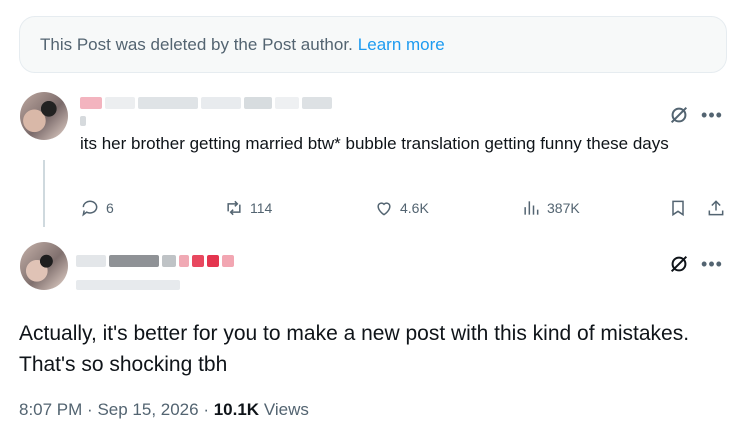 This screenshot has height=422, width=735. What do you see at coordinates (234, 208) in the screenshot?
I see `repost-icon` at bounding box center [234, 208].